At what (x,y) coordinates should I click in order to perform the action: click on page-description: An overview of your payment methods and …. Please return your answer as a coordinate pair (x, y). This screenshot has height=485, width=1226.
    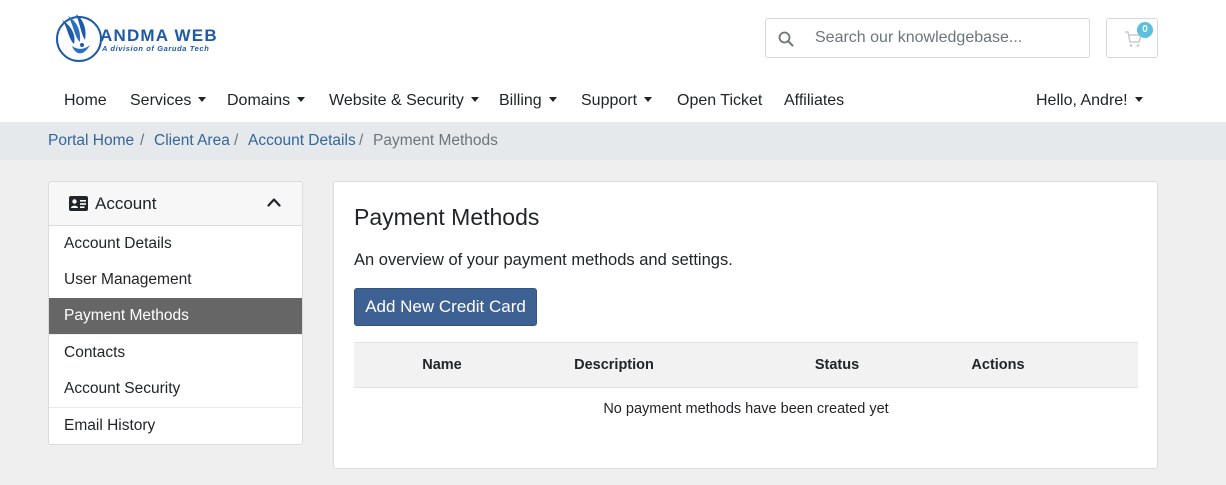
    Looking at the image, I should click on (543, 260).